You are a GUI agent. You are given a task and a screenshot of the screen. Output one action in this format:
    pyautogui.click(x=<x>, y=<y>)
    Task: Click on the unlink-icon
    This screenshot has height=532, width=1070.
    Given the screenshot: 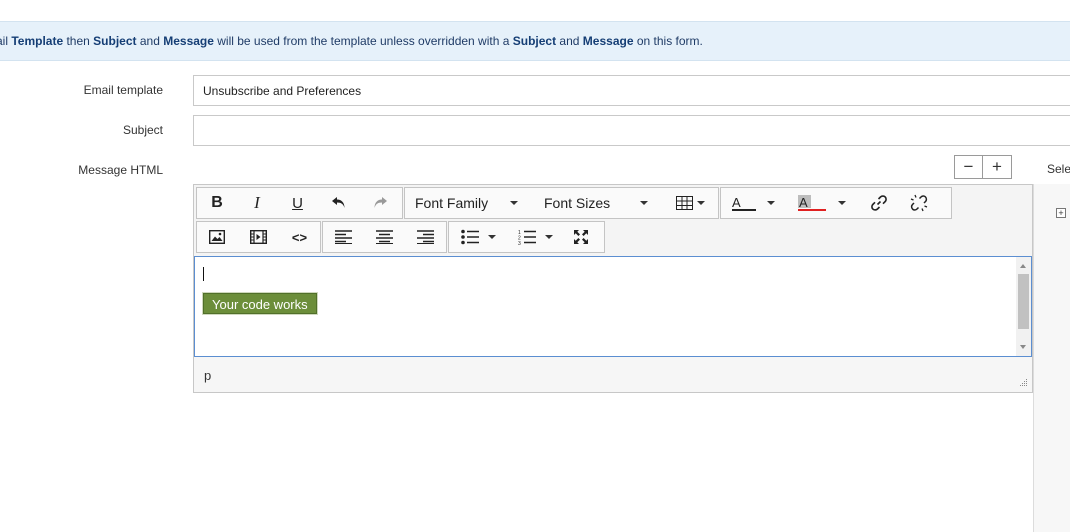 What is the action you would take?
    pyautogui.click(x=919, y=203)
    